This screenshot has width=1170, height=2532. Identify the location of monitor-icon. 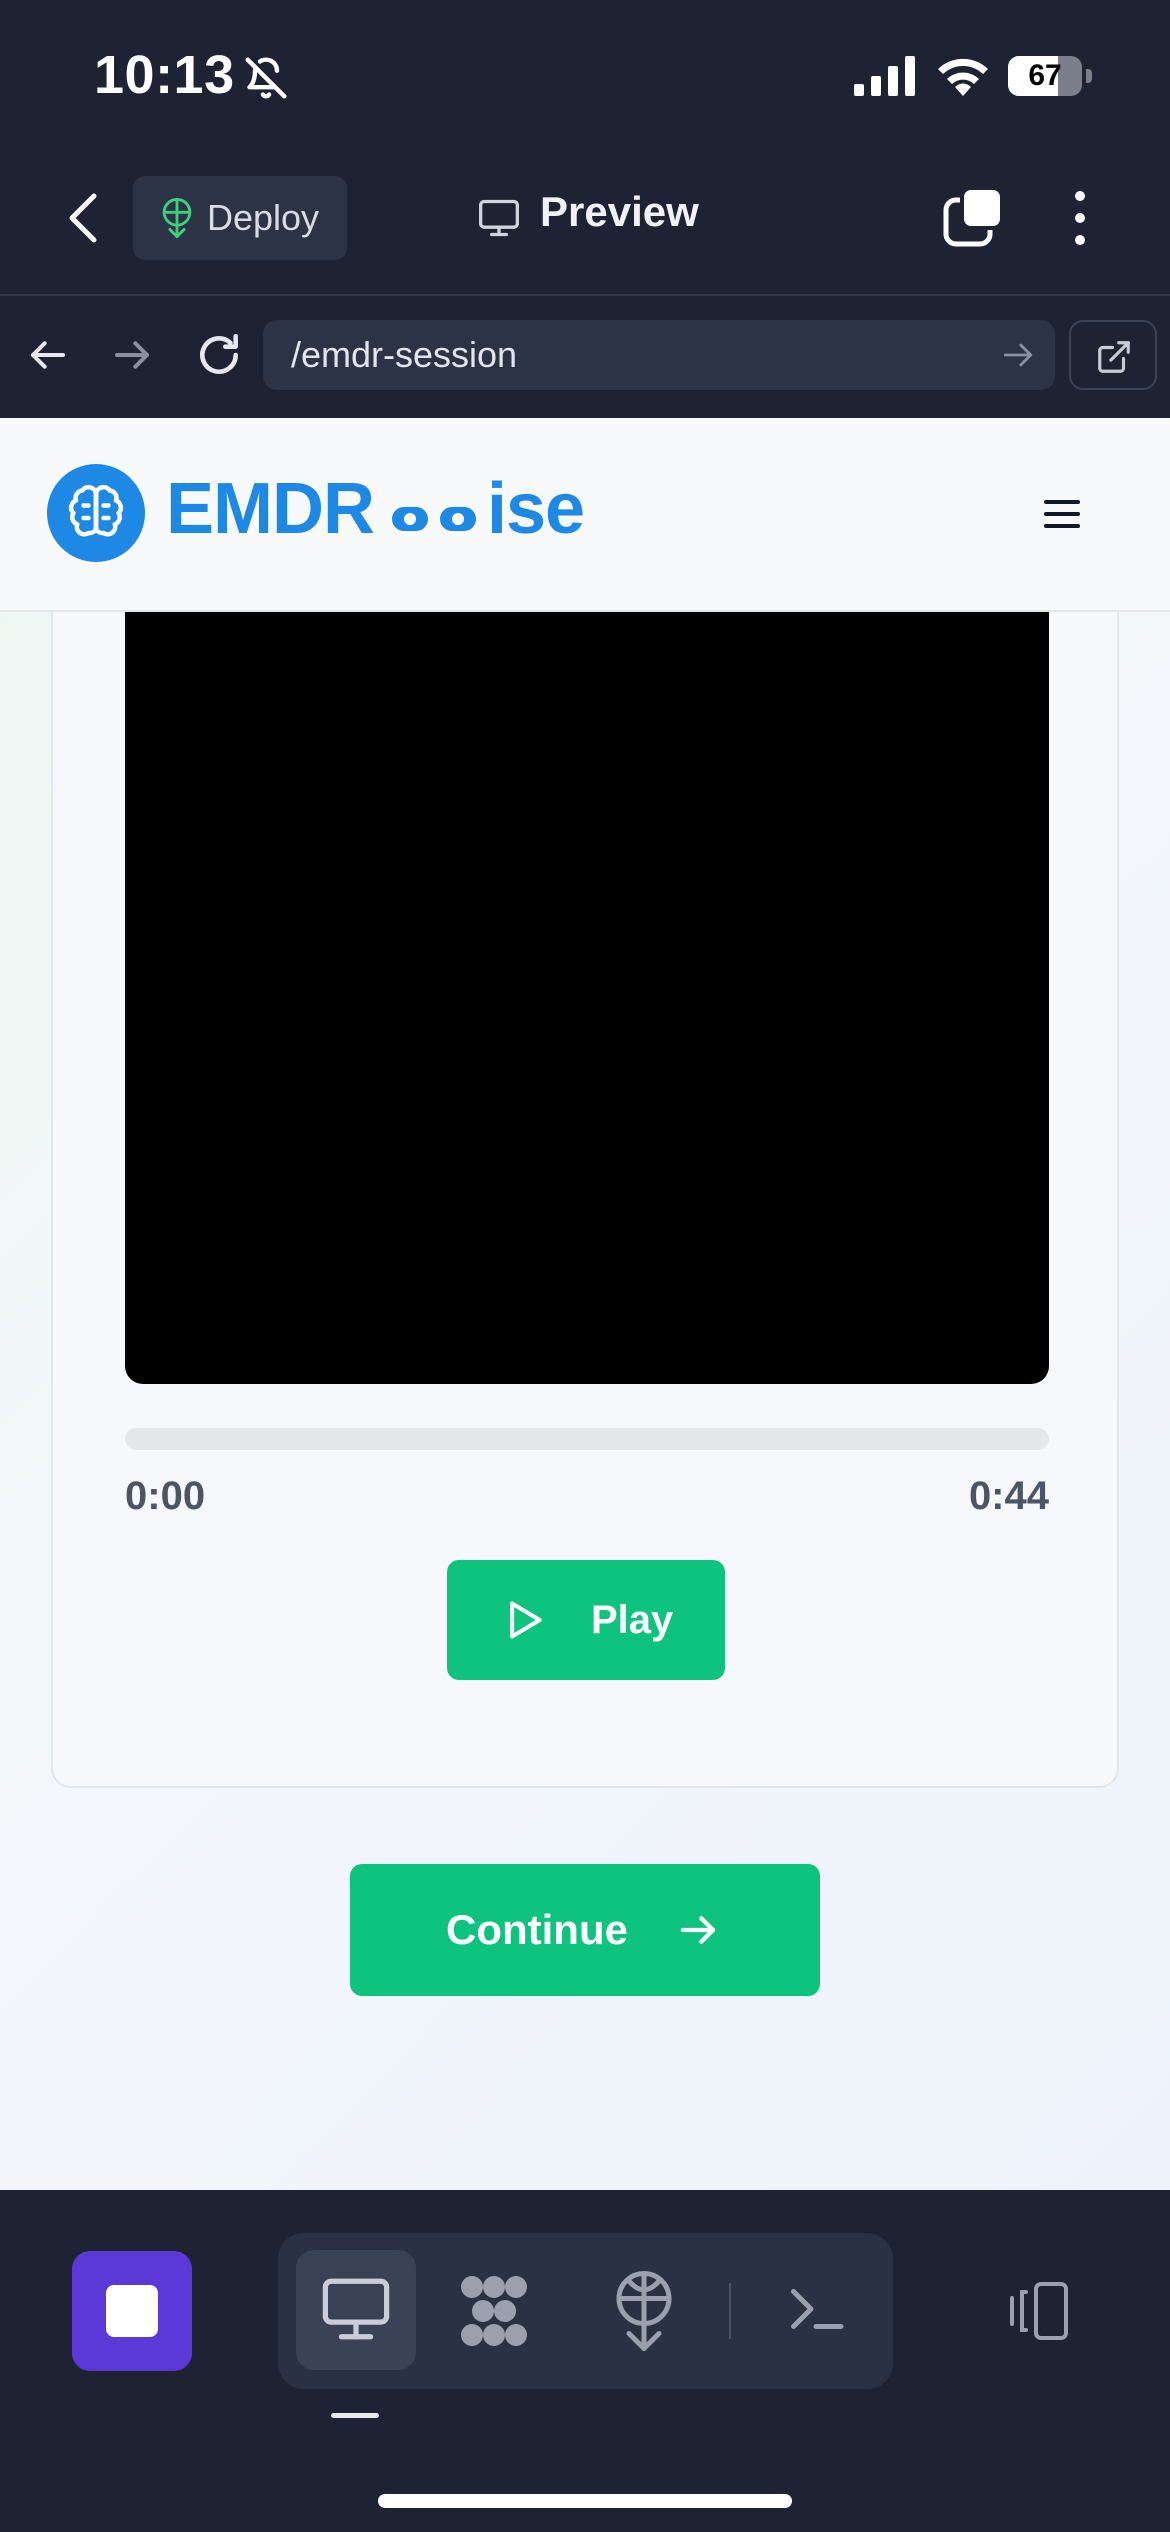
(499, 218).